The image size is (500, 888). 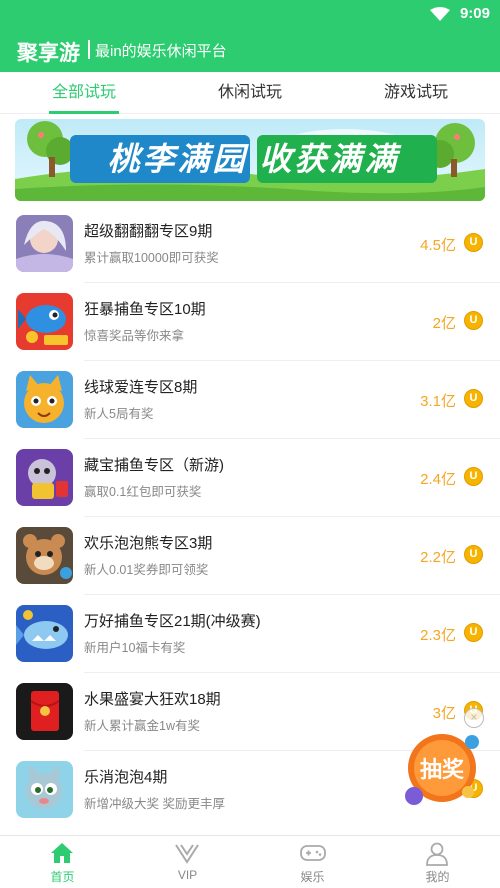 I want to click on lottery-label: 抽奖, so click(x=441, y=769).